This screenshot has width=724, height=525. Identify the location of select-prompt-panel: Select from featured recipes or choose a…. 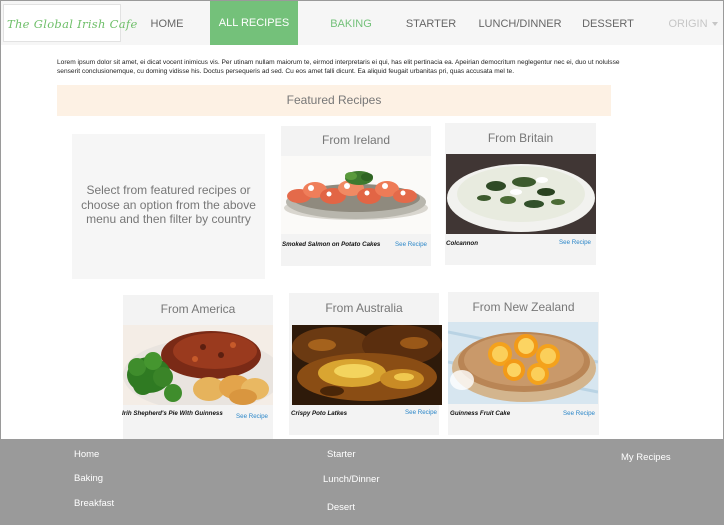
(168, 206).